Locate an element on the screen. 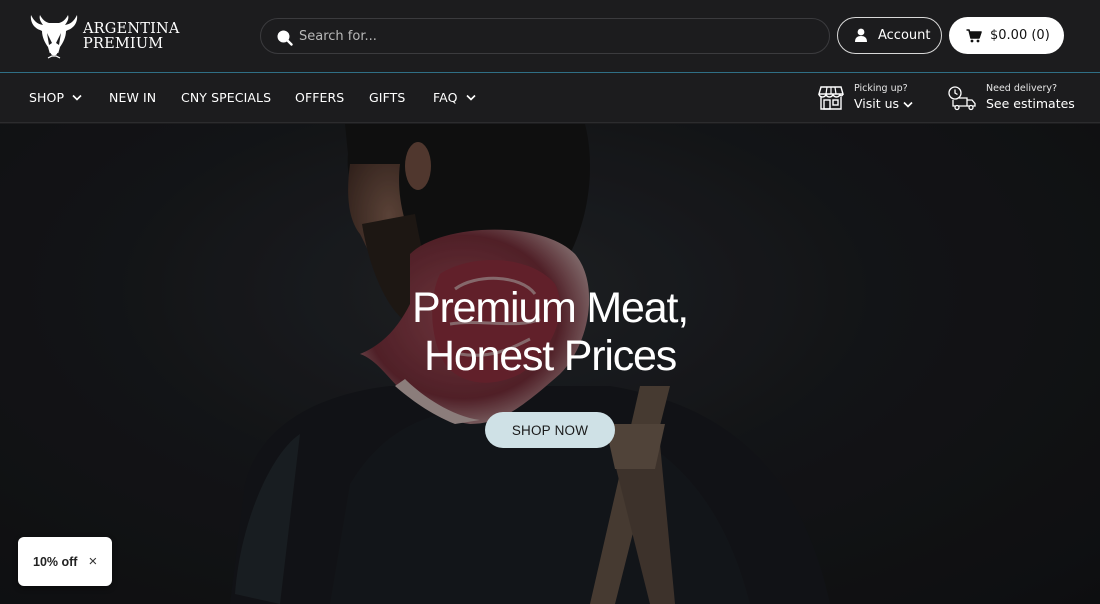 The image size is (1100, 604). search-icon is located at coordinates (284, 37).